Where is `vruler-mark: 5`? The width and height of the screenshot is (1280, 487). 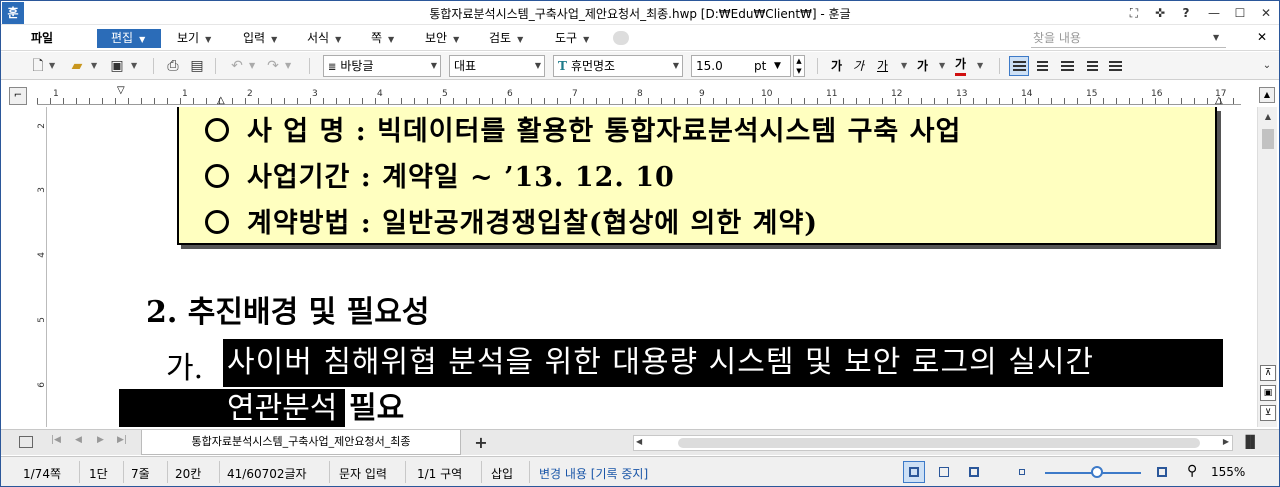
vruler-mark: 5 is located at coordinates (42, 320).